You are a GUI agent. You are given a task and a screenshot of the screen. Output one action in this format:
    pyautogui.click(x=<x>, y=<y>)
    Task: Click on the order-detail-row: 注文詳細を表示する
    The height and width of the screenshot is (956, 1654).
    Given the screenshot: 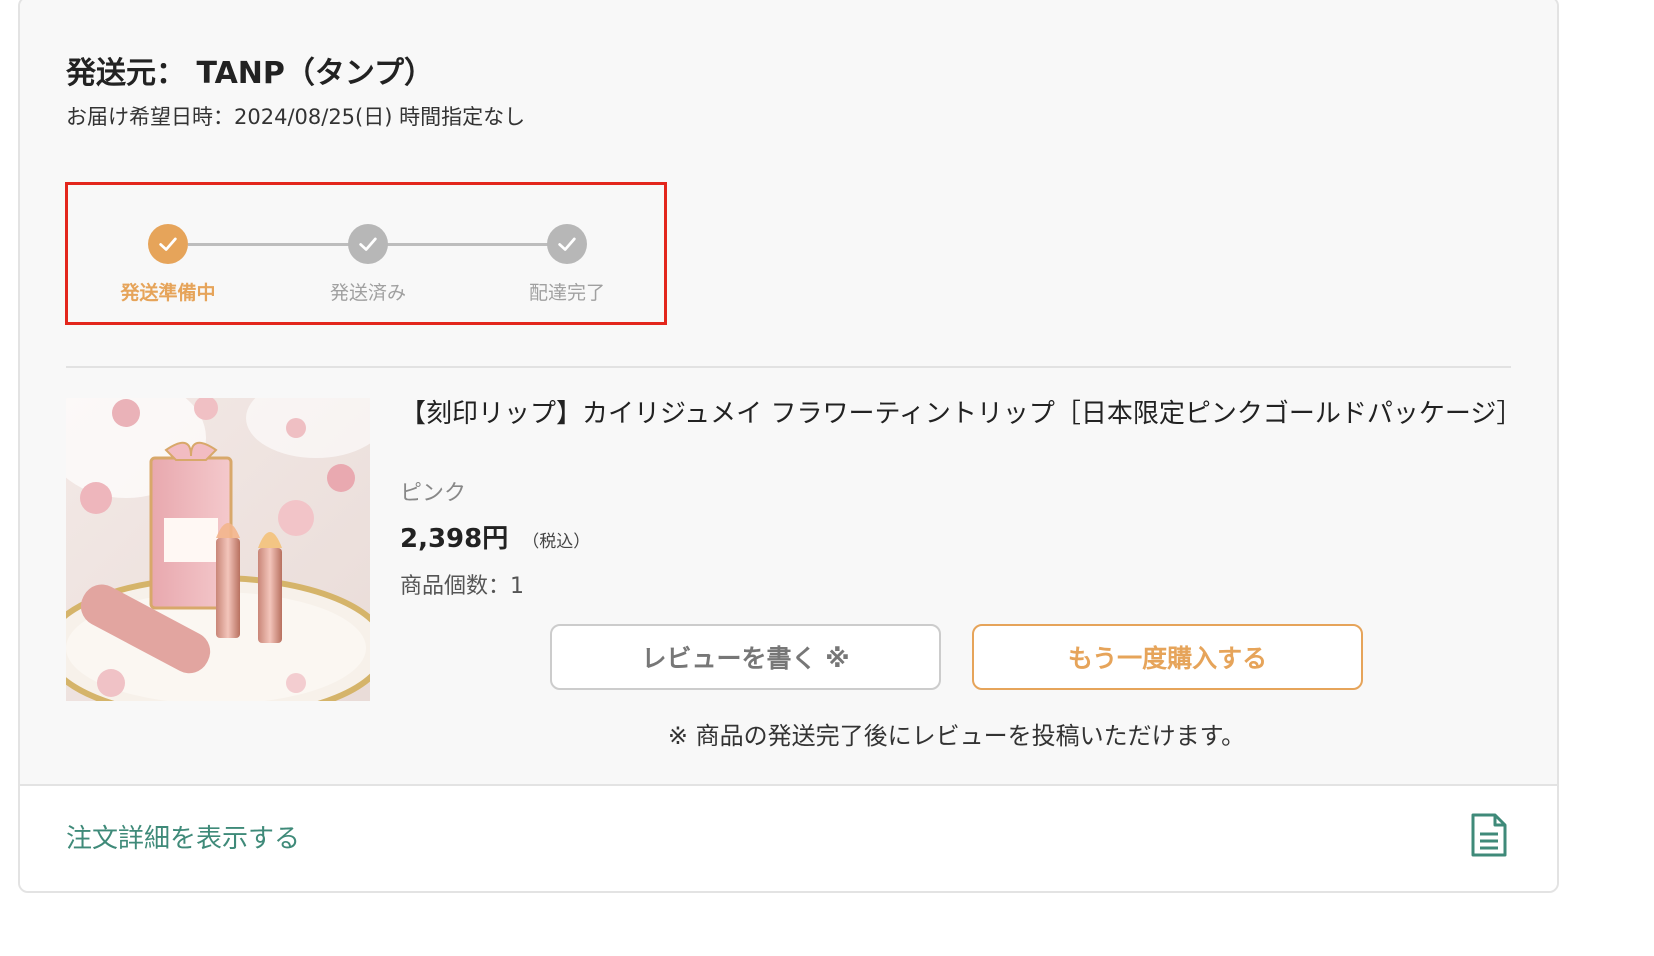 What is the action you would take?
    pyautogui.click(x=788, y=837)
    